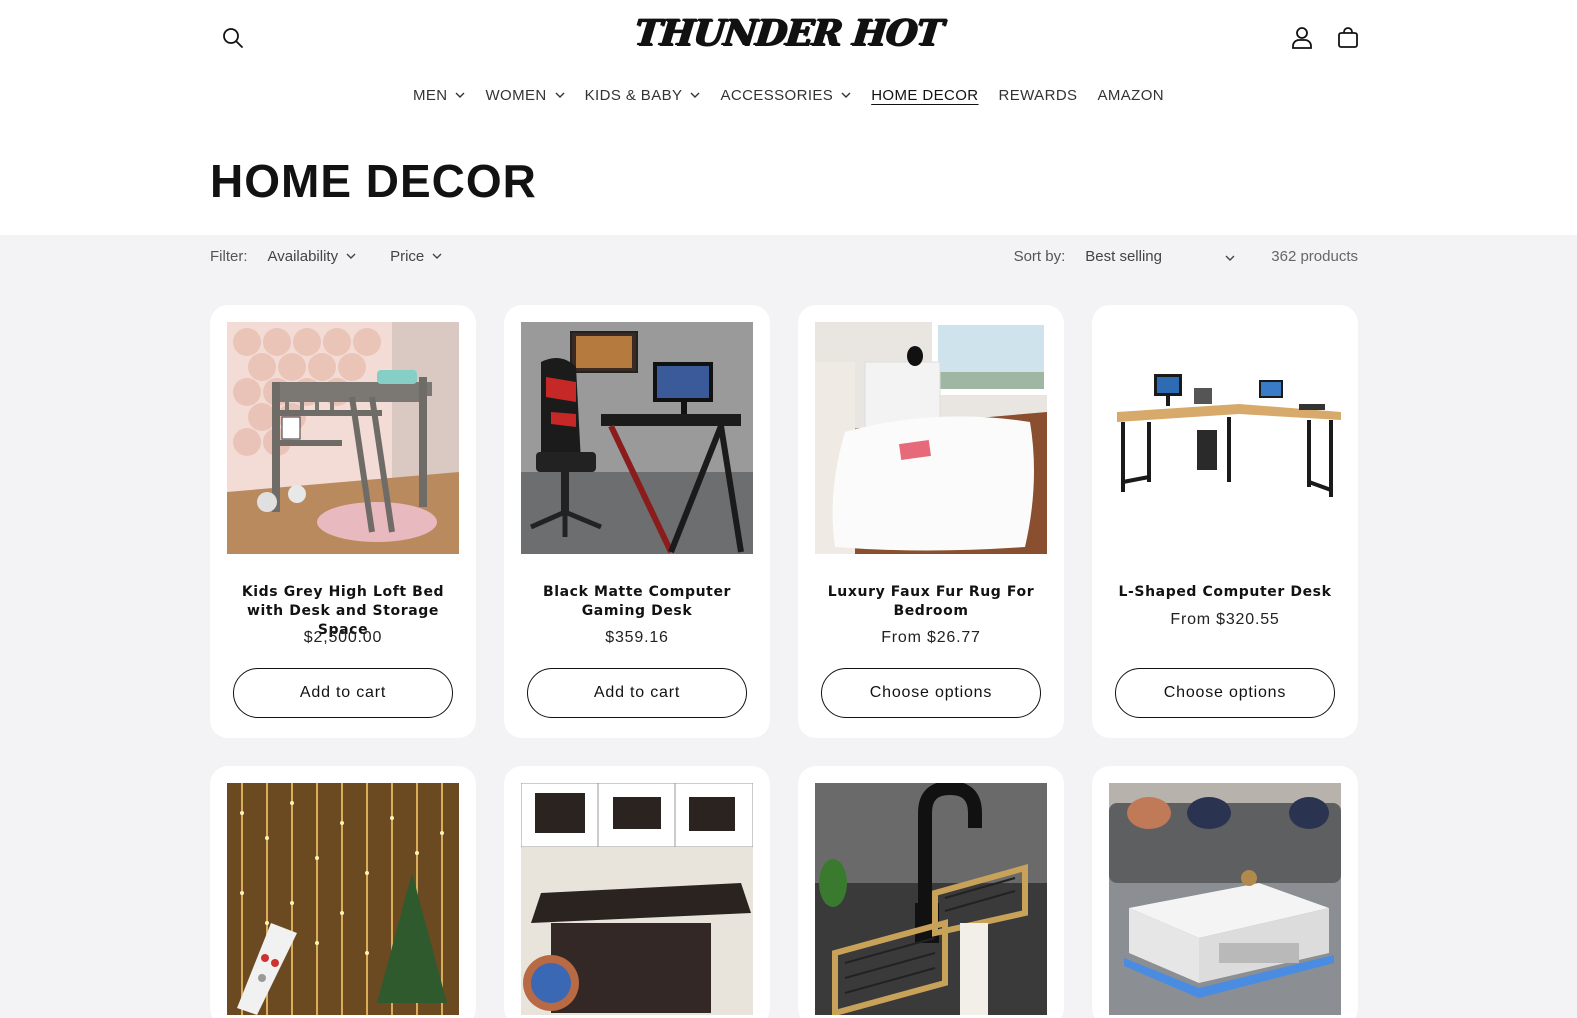 The image size is (1577, 1018). I want to click on availability-filter: Availability, so click(312, 256).